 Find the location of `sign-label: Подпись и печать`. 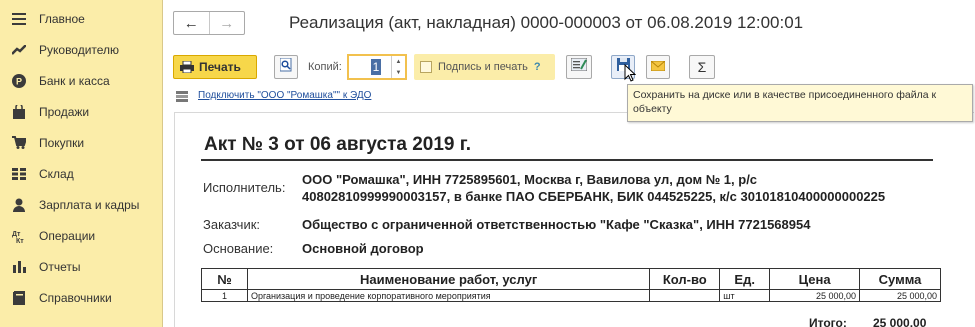

sign-label: Подпись и печать is located at coordinates (483, 67).